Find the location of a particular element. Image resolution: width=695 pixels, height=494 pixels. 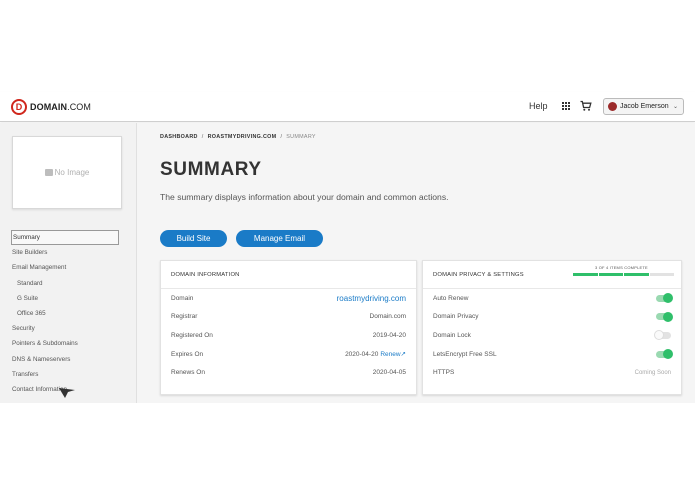

info-value-wrap: 2020-04-05 is located at coordinates (389, 372).